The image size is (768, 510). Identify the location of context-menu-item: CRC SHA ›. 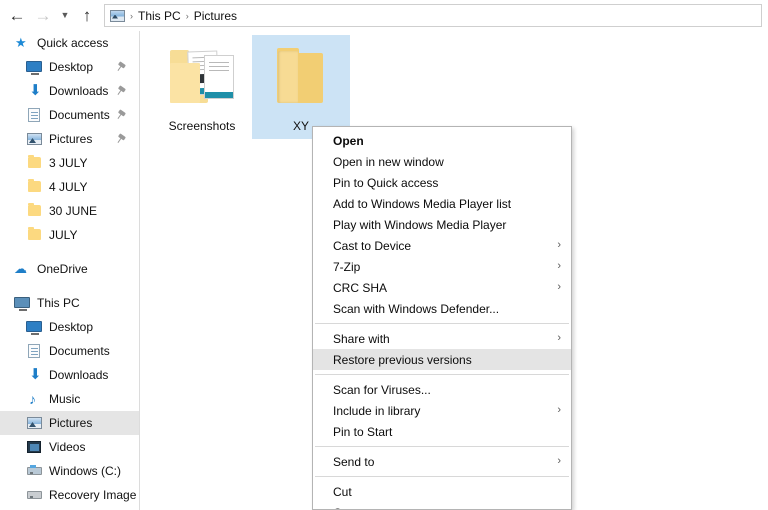
(442, 287).